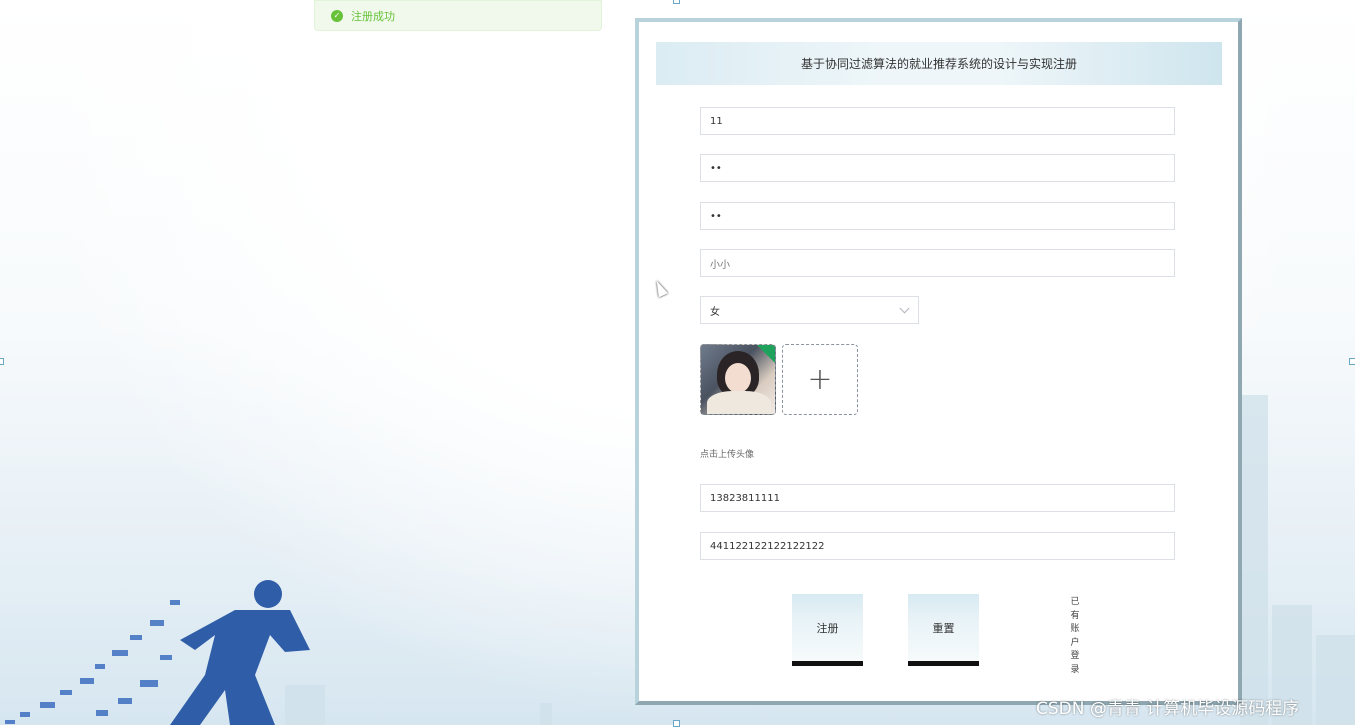 This screenshot has width=1355, height=727. What do you see at coordinates (458, 15) in the screenshot?
I see `success-toast: ✓ 注册成功` at bounding box center [458, 15].